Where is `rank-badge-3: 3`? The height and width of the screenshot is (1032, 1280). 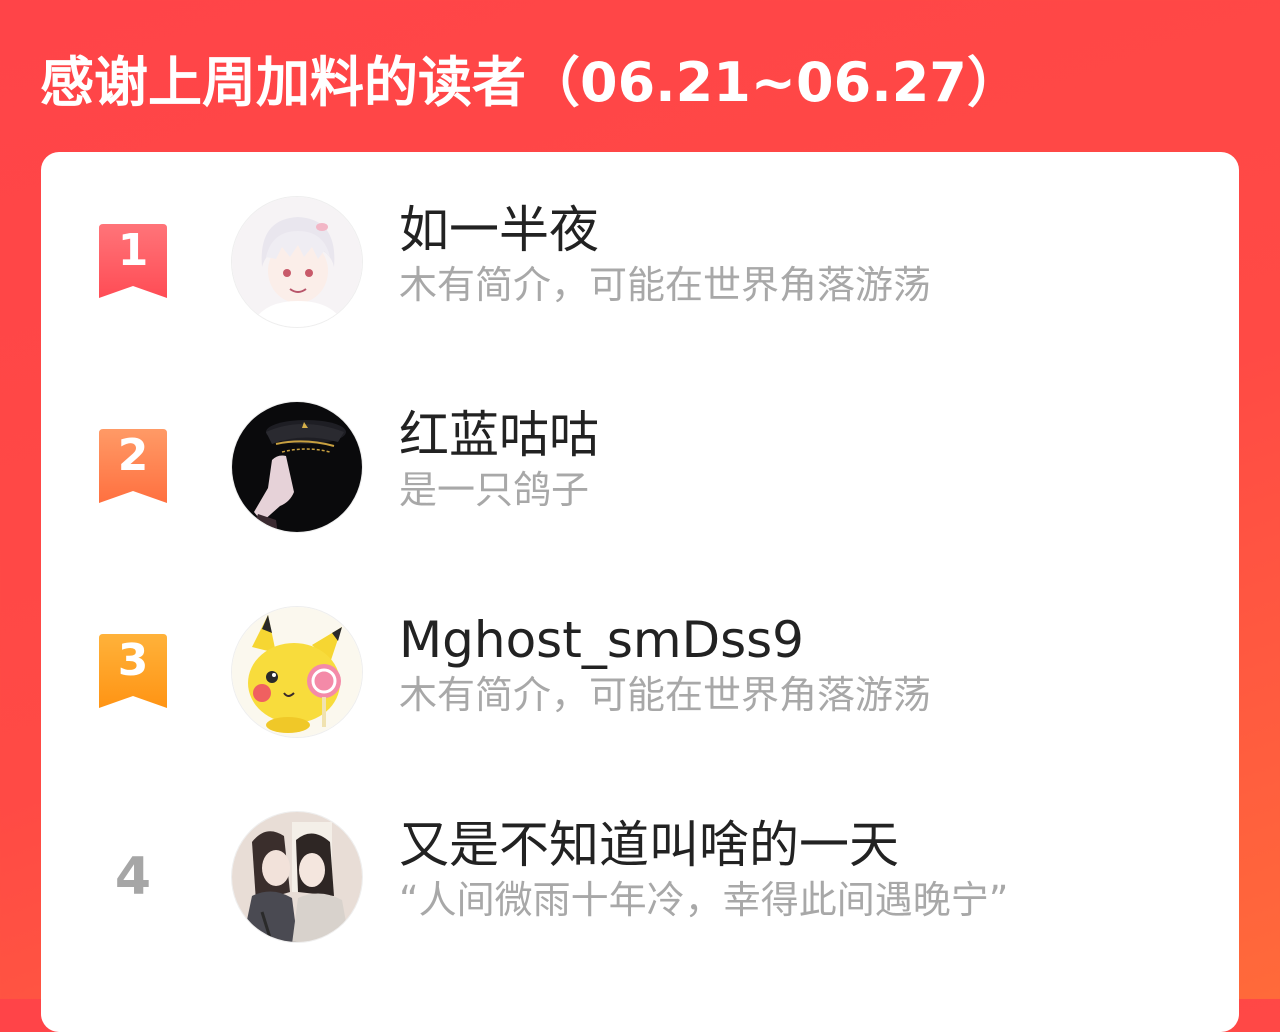 rank-badge-3: 3 is located at coordinates (133, 671).